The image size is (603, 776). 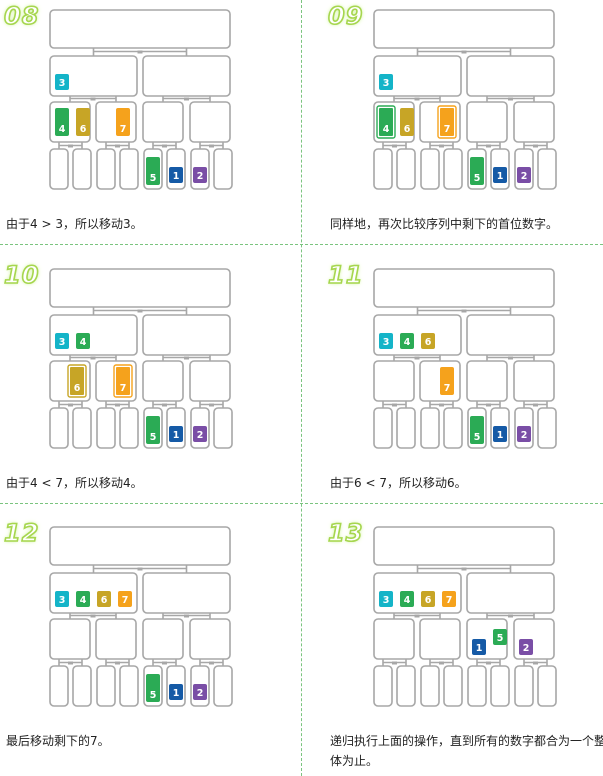 What do you see at coordinates (466, 751) in the screenshot?
I see `step-caption: 递归执行上面的操作，直到所有的数字都合为一个整体为止。` at bounding box center [466, 751].